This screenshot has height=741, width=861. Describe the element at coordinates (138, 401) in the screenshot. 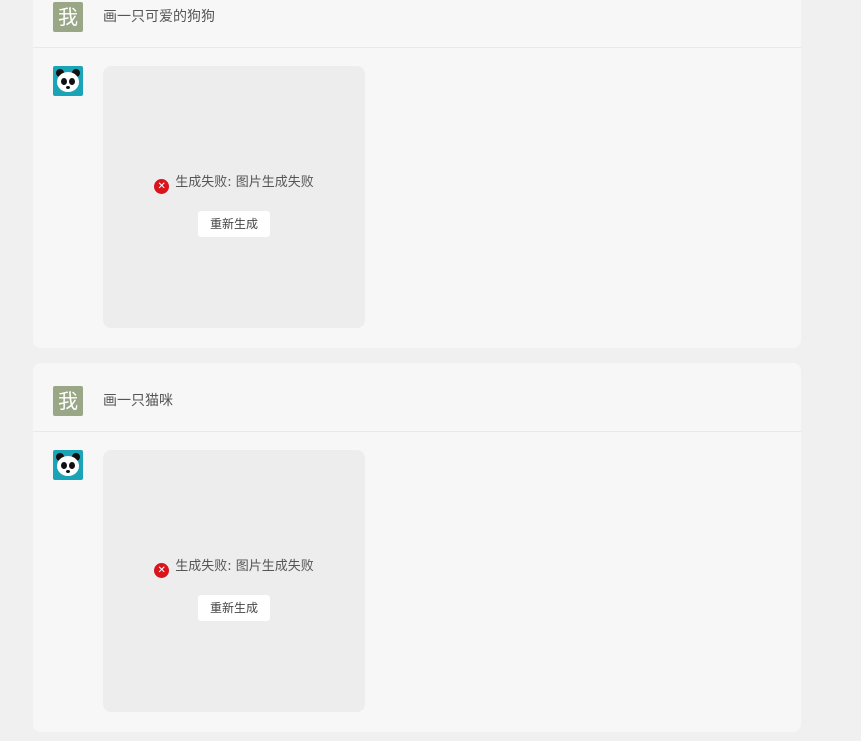

I see `prompt-text: 画一只猫咪` at that location.